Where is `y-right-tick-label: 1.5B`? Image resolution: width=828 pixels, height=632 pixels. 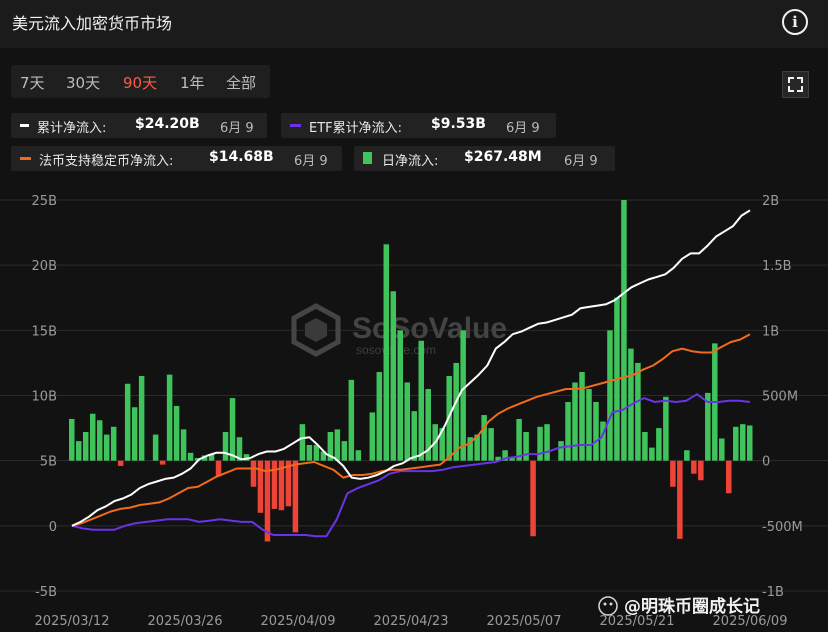 y-right-tick-label: 1.5B is located at coordinates (777, 266).